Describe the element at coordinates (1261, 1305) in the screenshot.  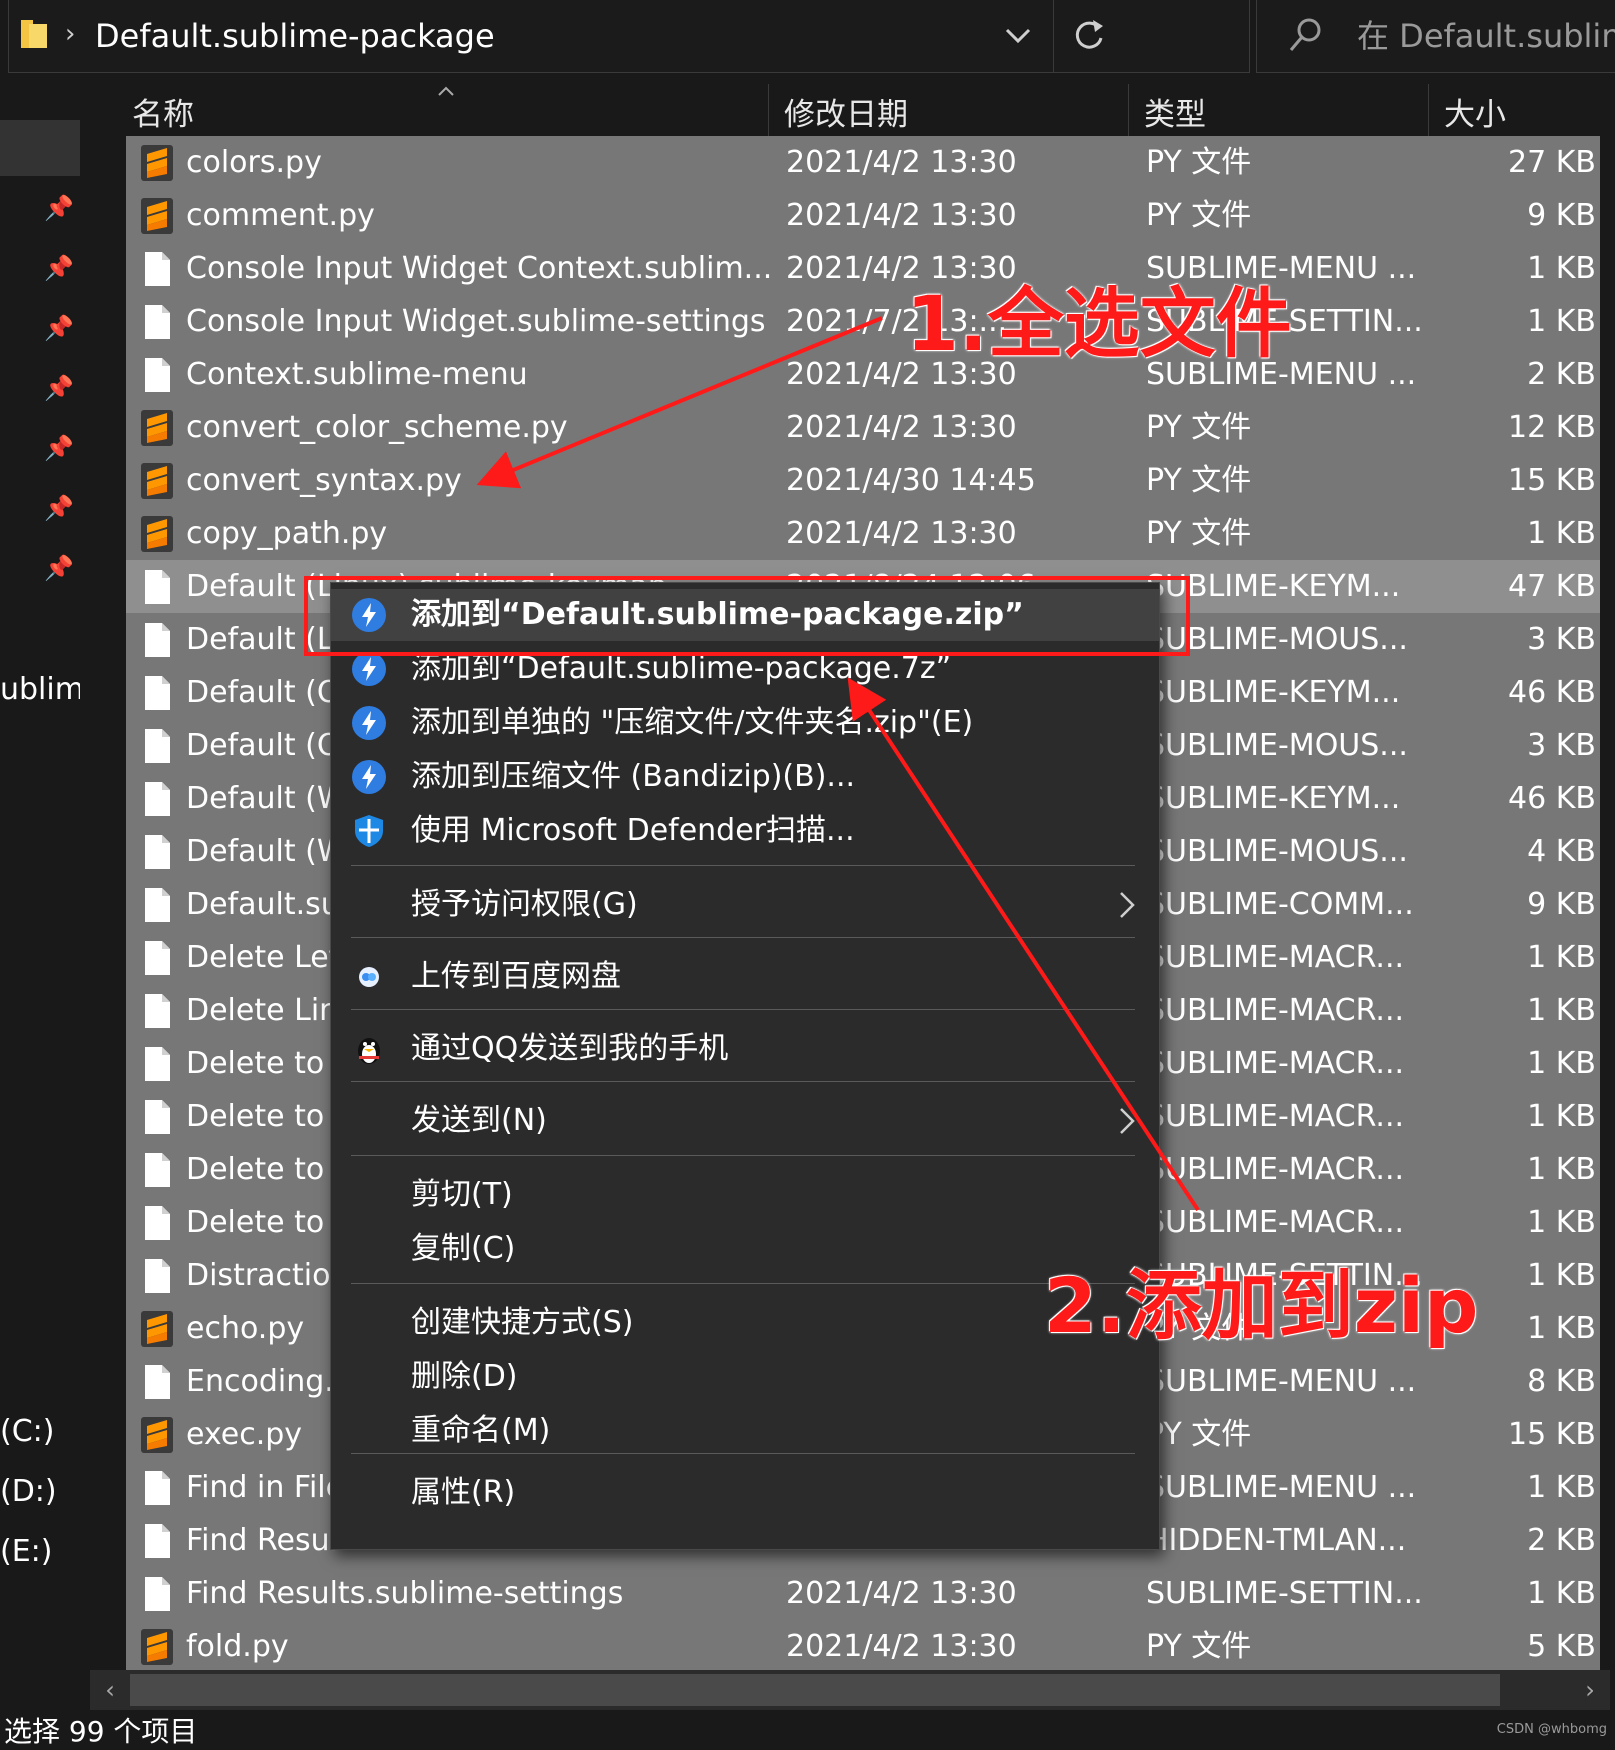
I see `annotation-step-2: 2.添加到zip` at that location.